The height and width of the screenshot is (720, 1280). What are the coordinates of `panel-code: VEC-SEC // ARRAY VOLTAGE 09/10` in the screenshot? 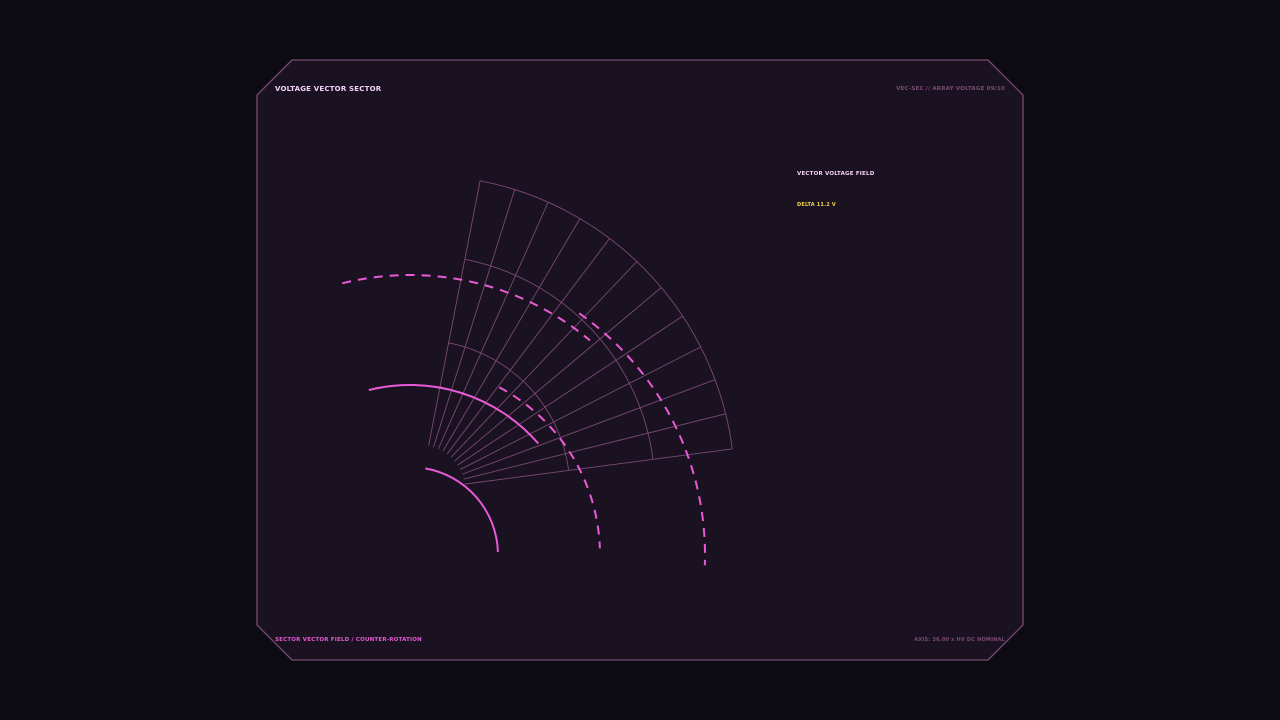 It's located at (950, 89).